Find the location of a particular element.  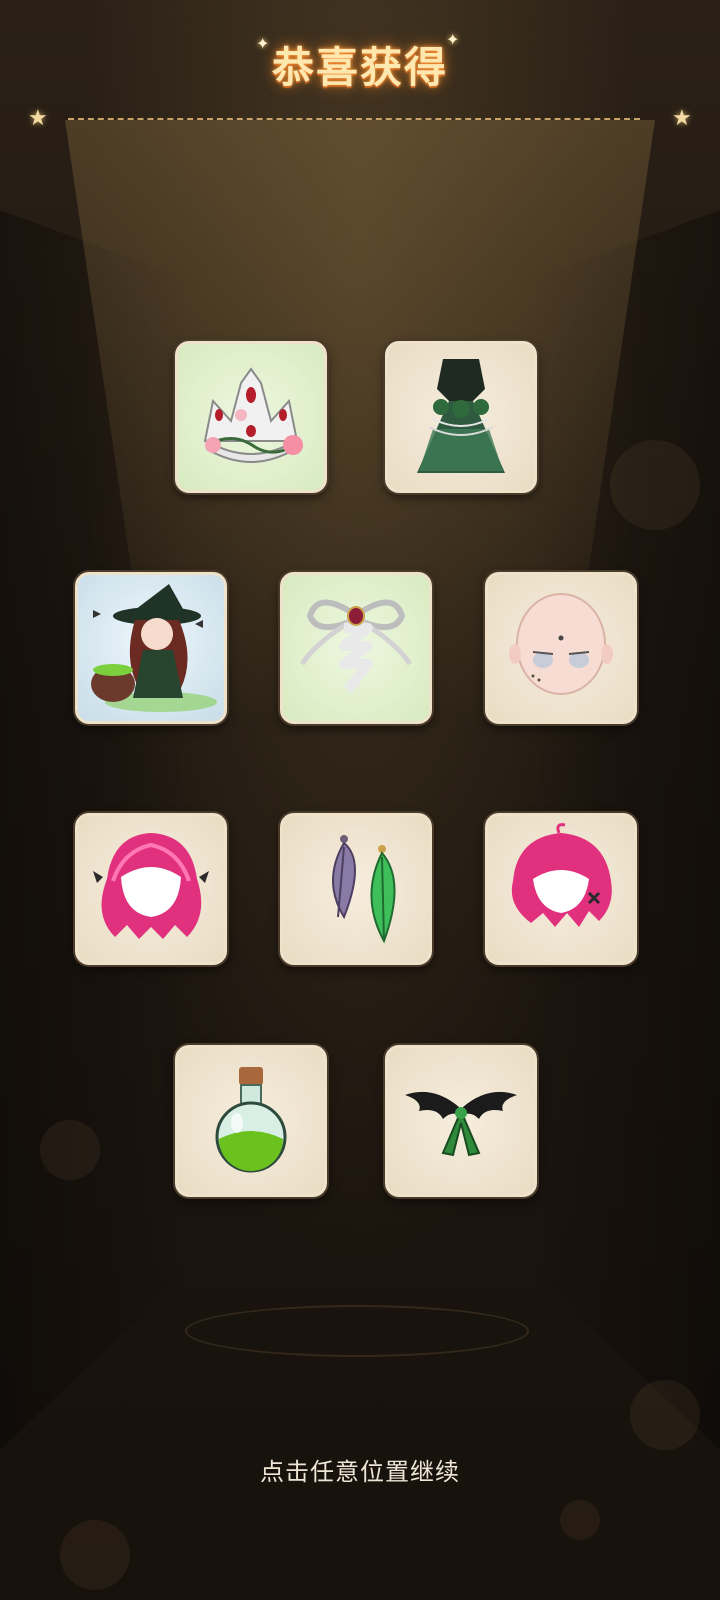

green-gown-icon is located at coordinates (461, 416).